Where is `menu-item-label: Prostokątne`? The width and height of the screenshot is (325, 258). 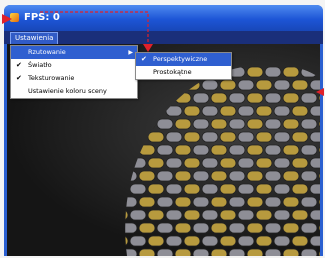 menu-item-label: Prostokątne is located at coordinates (172, 72).